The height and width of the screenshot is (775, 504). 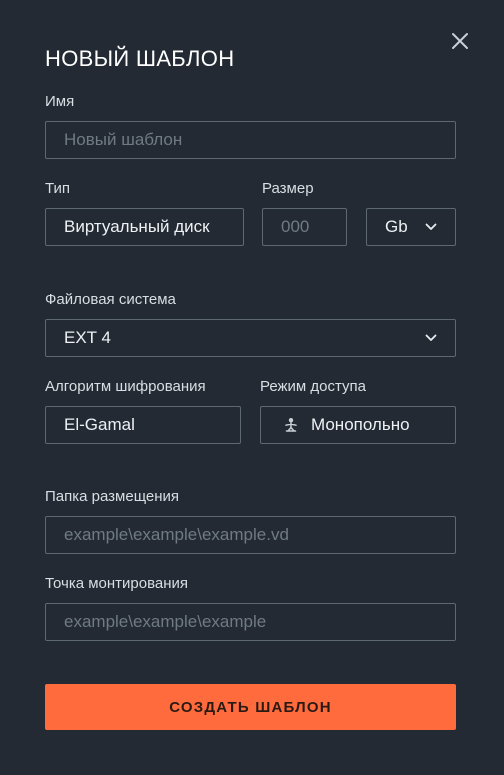 What do you see at coordinates (110, 299) in the screenshot?
I see `filesystem-label: Файловая система` at bounding box center [110, 299].